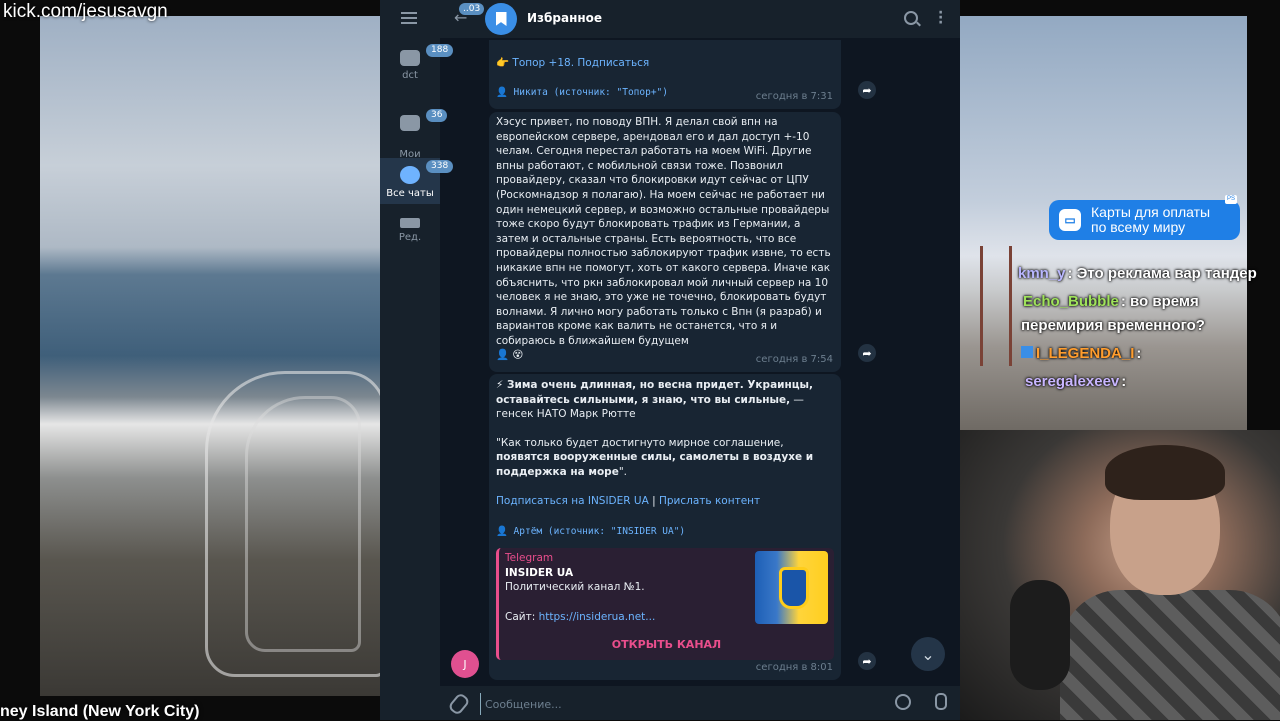  What do you see at coordinates (1151, 212) in the screenshot?
I see `promo-line-1: Карты для оплаты` at bounding box center [1151, 212].